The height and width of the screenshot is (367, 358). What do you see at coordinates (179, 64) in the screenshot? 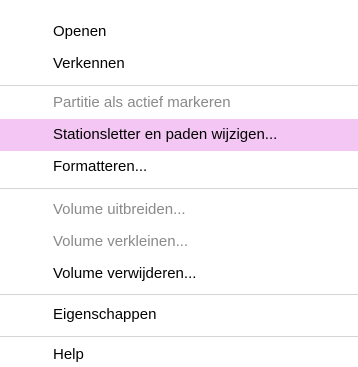
I see `menu-item-verkennen: Verkennen` at bounding box center [179, 64].